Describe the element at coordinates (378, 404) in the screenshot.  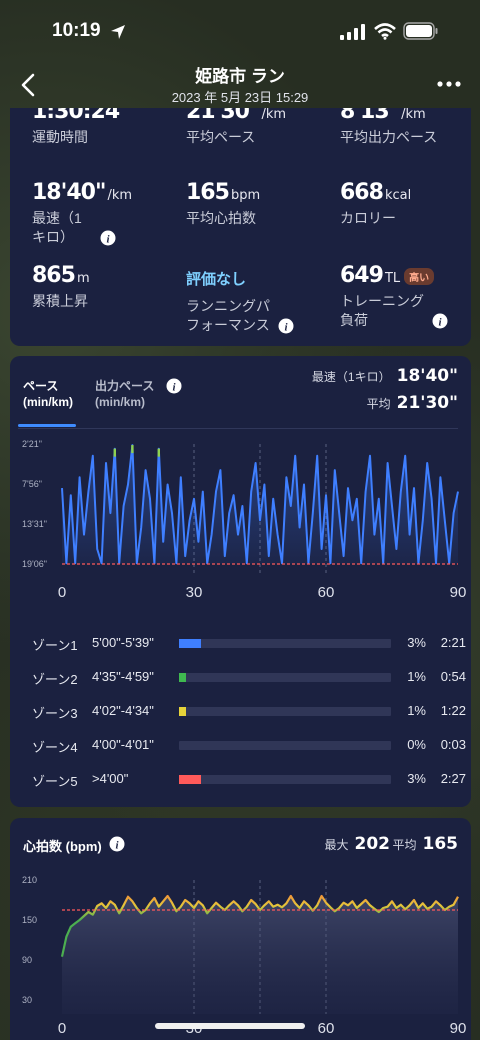
I see `average-pace-label: 平均` at that location.